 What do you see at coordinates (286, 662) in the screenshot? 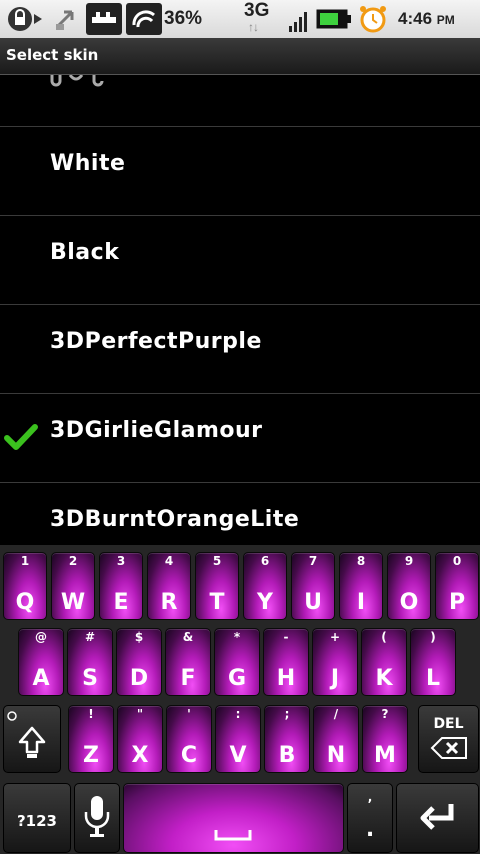
I see `key-h: -H` at bounding box center [286, 662].